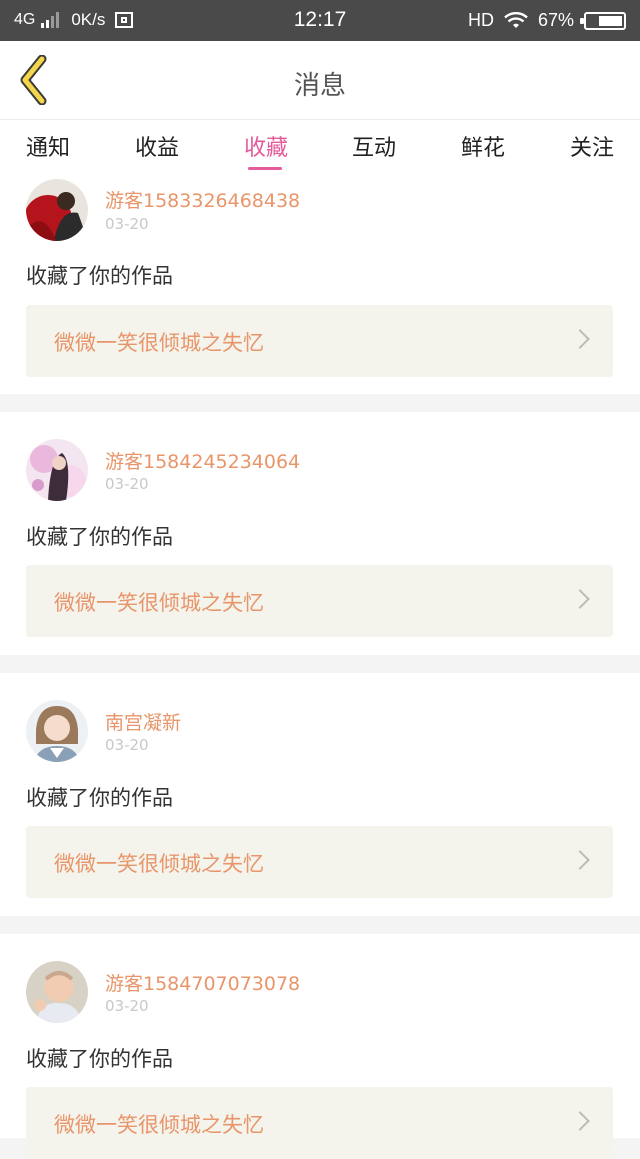 The image size is (640, 1159). I want to click on status-right: HD 67%, so click(547, 20).